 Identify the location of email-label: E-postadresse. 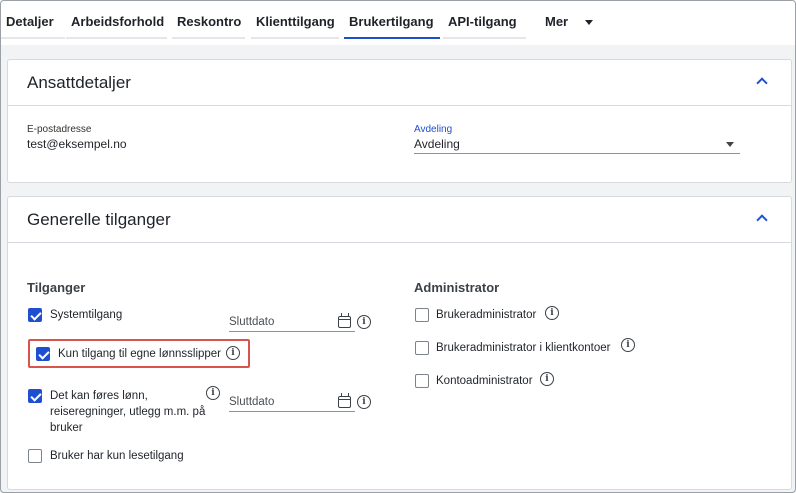
(59, 129).